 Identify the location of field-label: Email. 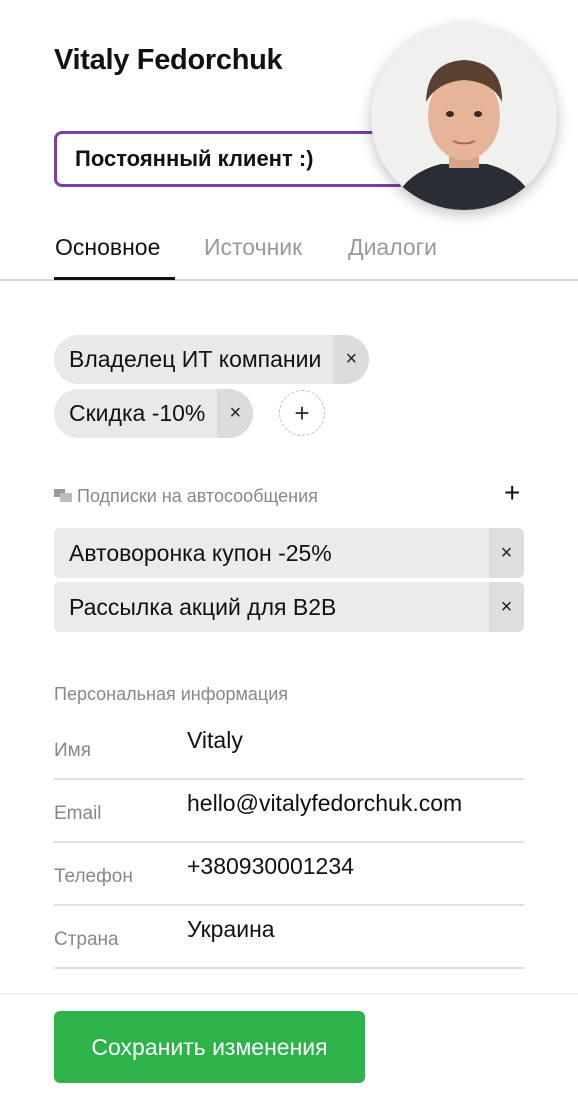
(78, 813).